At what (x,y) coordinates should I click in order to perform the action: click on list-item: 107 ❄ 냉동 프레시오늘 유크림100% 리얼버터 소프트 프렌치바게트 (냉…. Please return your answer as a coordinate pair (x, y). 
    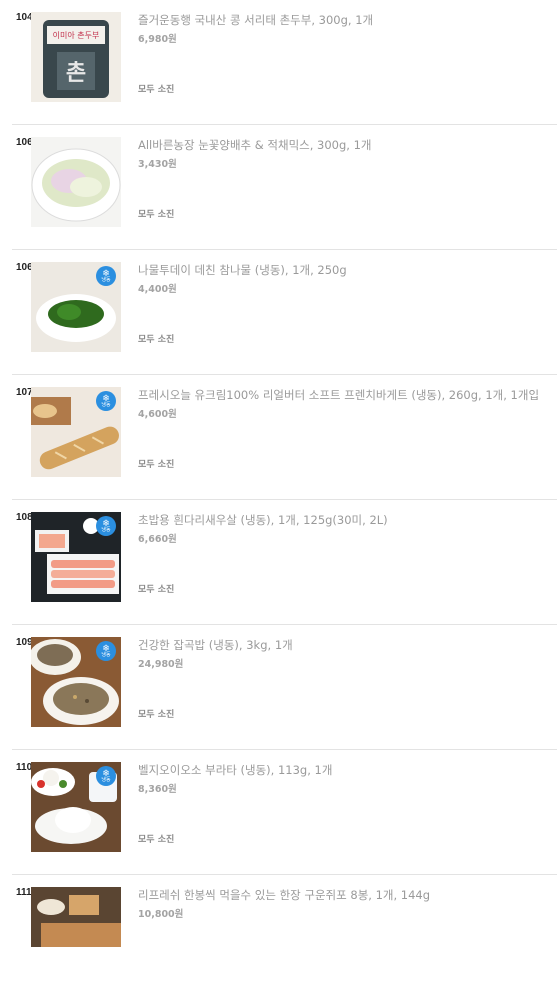
    Looking at the image, I should click on (284, 437).